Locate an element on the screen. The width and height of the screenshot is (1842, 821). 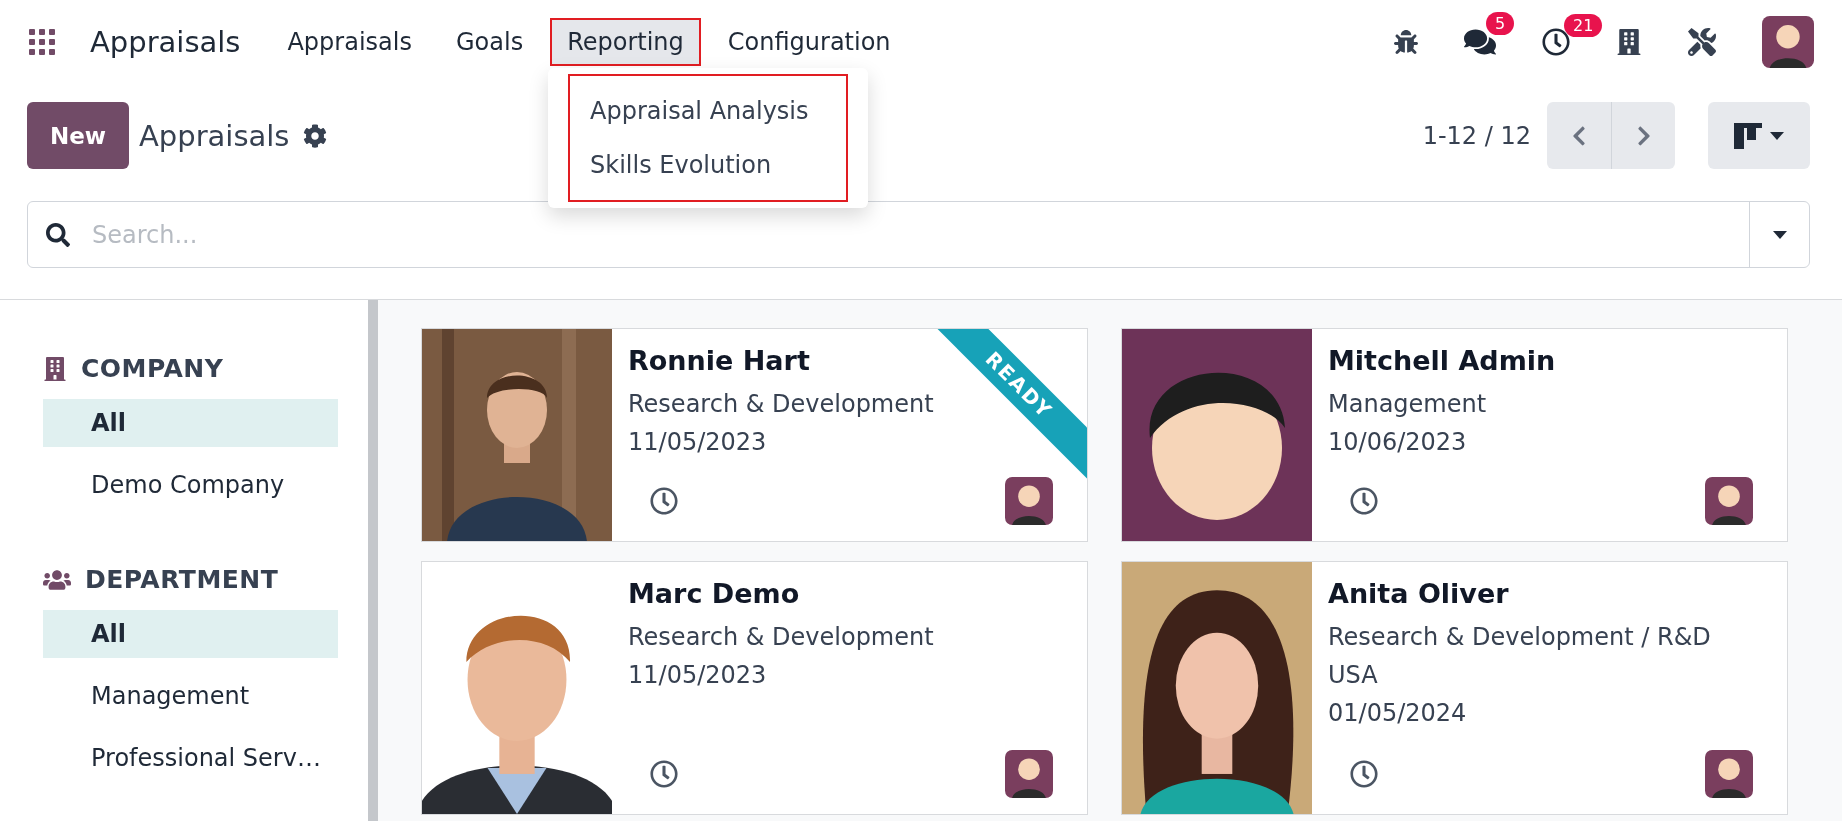
card-detail: Management is located at coordinates (1408, 404).